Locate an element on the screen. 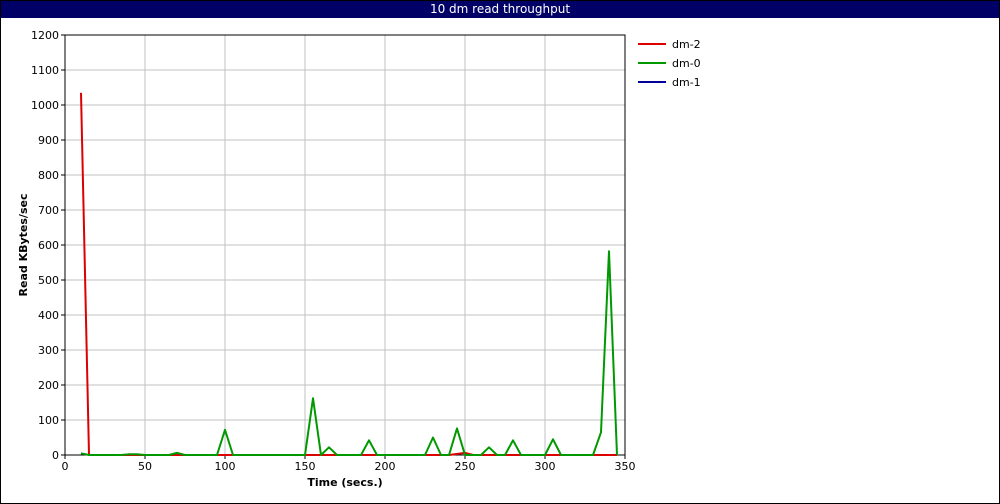 The height and width of the screenshot is (504, 1000). x-tick-label: 150 is located at coordinates (305, 466).